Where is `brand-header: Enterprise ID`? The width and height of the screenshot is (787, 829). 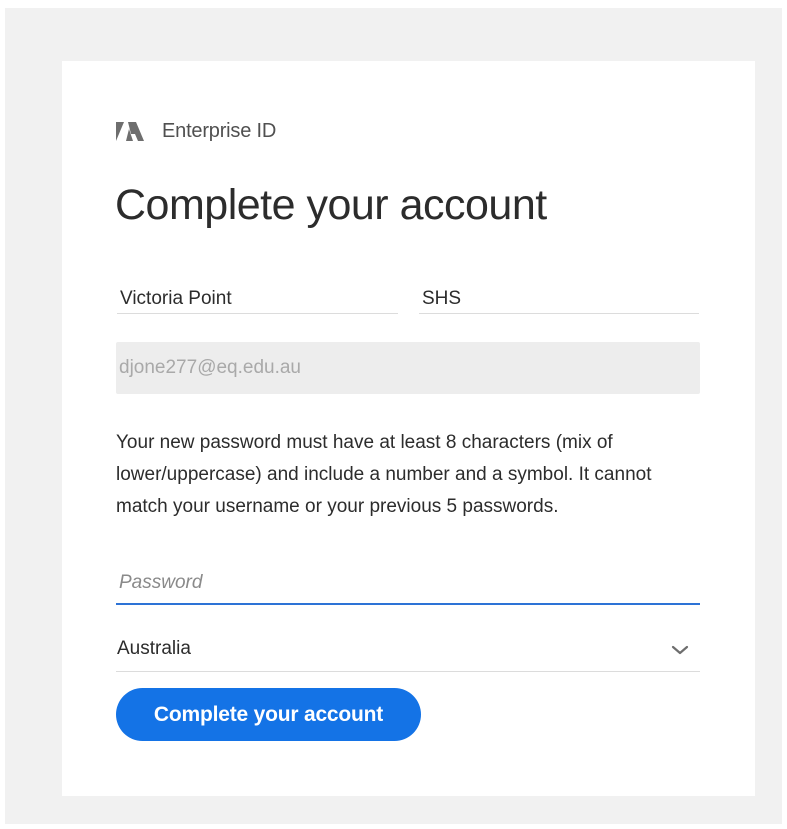 brand-header: Enterprise ID is located at coordinates (196, 131).